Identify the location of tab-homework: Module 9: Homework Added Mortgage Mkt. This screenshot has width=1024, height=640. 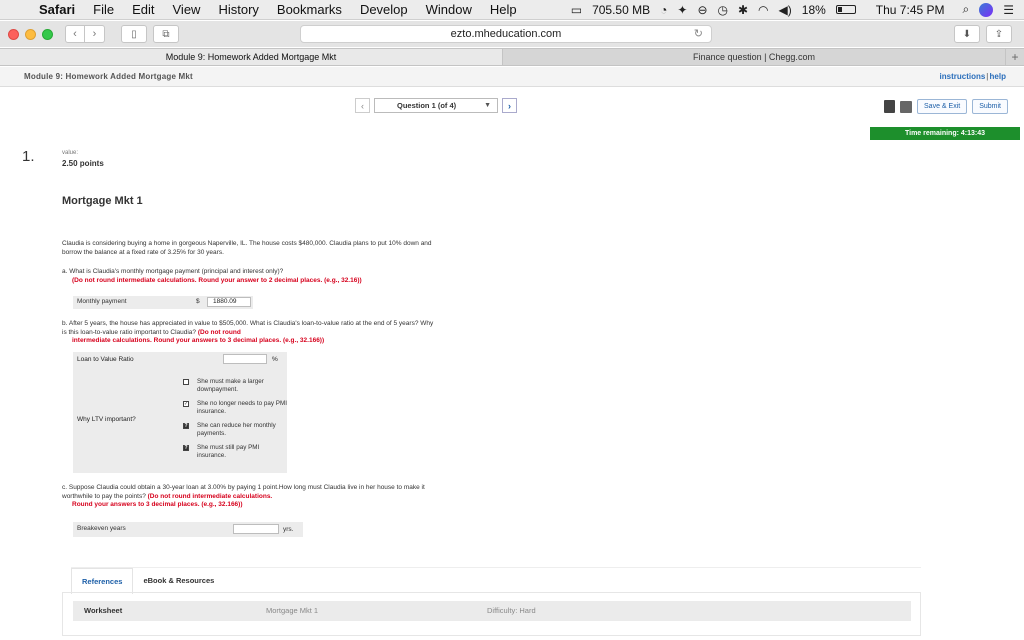
(251, 57).